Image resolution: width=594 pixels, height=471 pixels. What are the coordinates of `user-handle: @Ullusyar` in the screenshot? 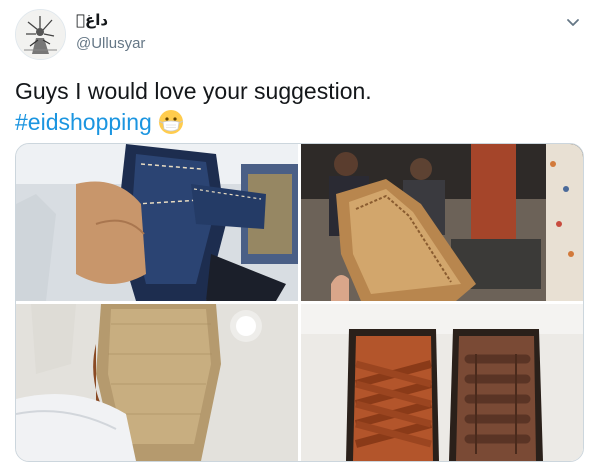 It's located at (110, 43).